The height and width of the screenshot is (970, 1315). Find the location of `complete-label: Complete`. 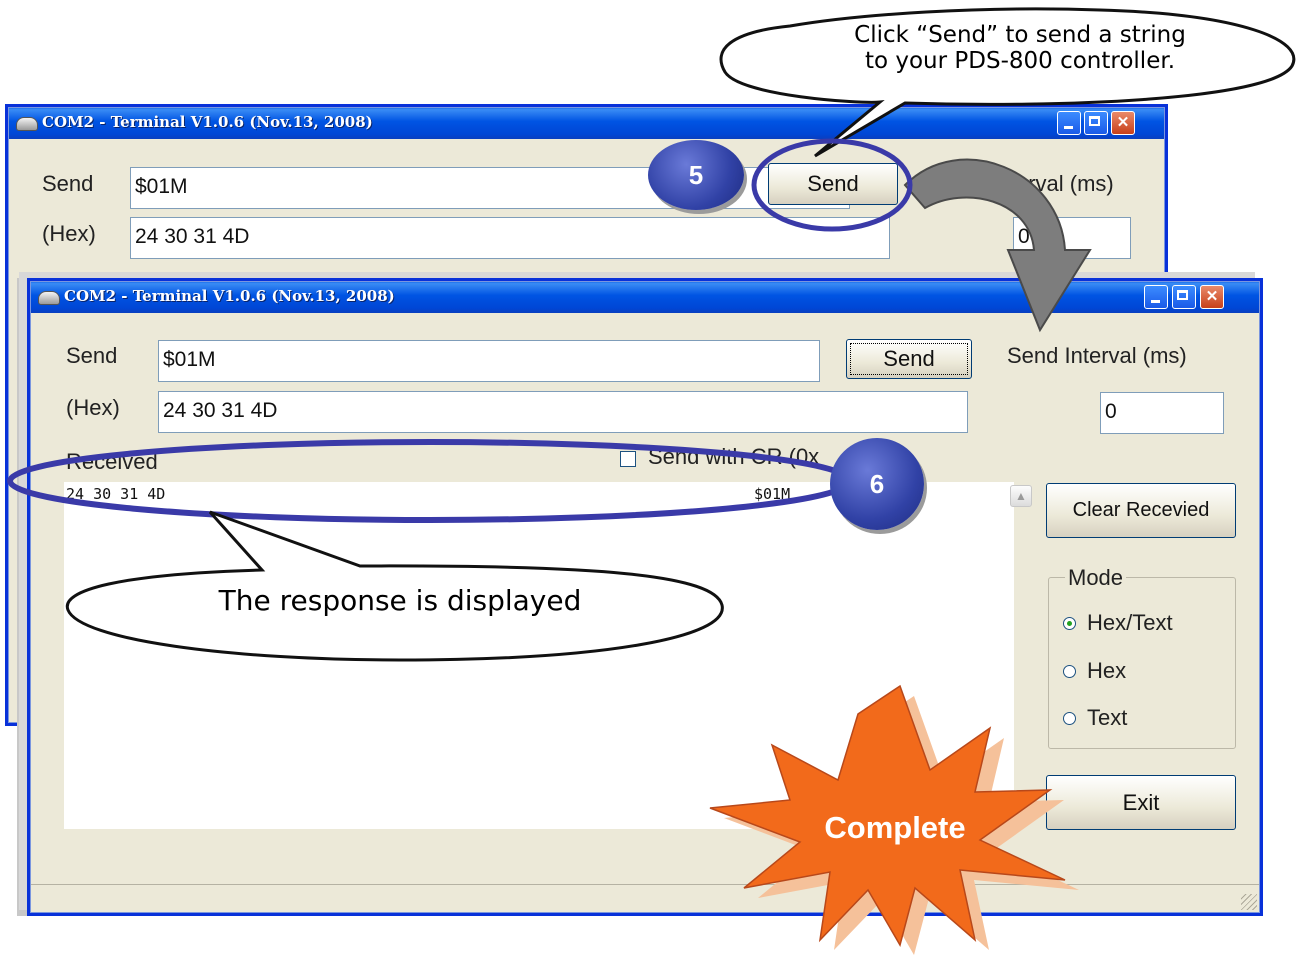

complete-label: Complete is located at coordinates (895, 827).